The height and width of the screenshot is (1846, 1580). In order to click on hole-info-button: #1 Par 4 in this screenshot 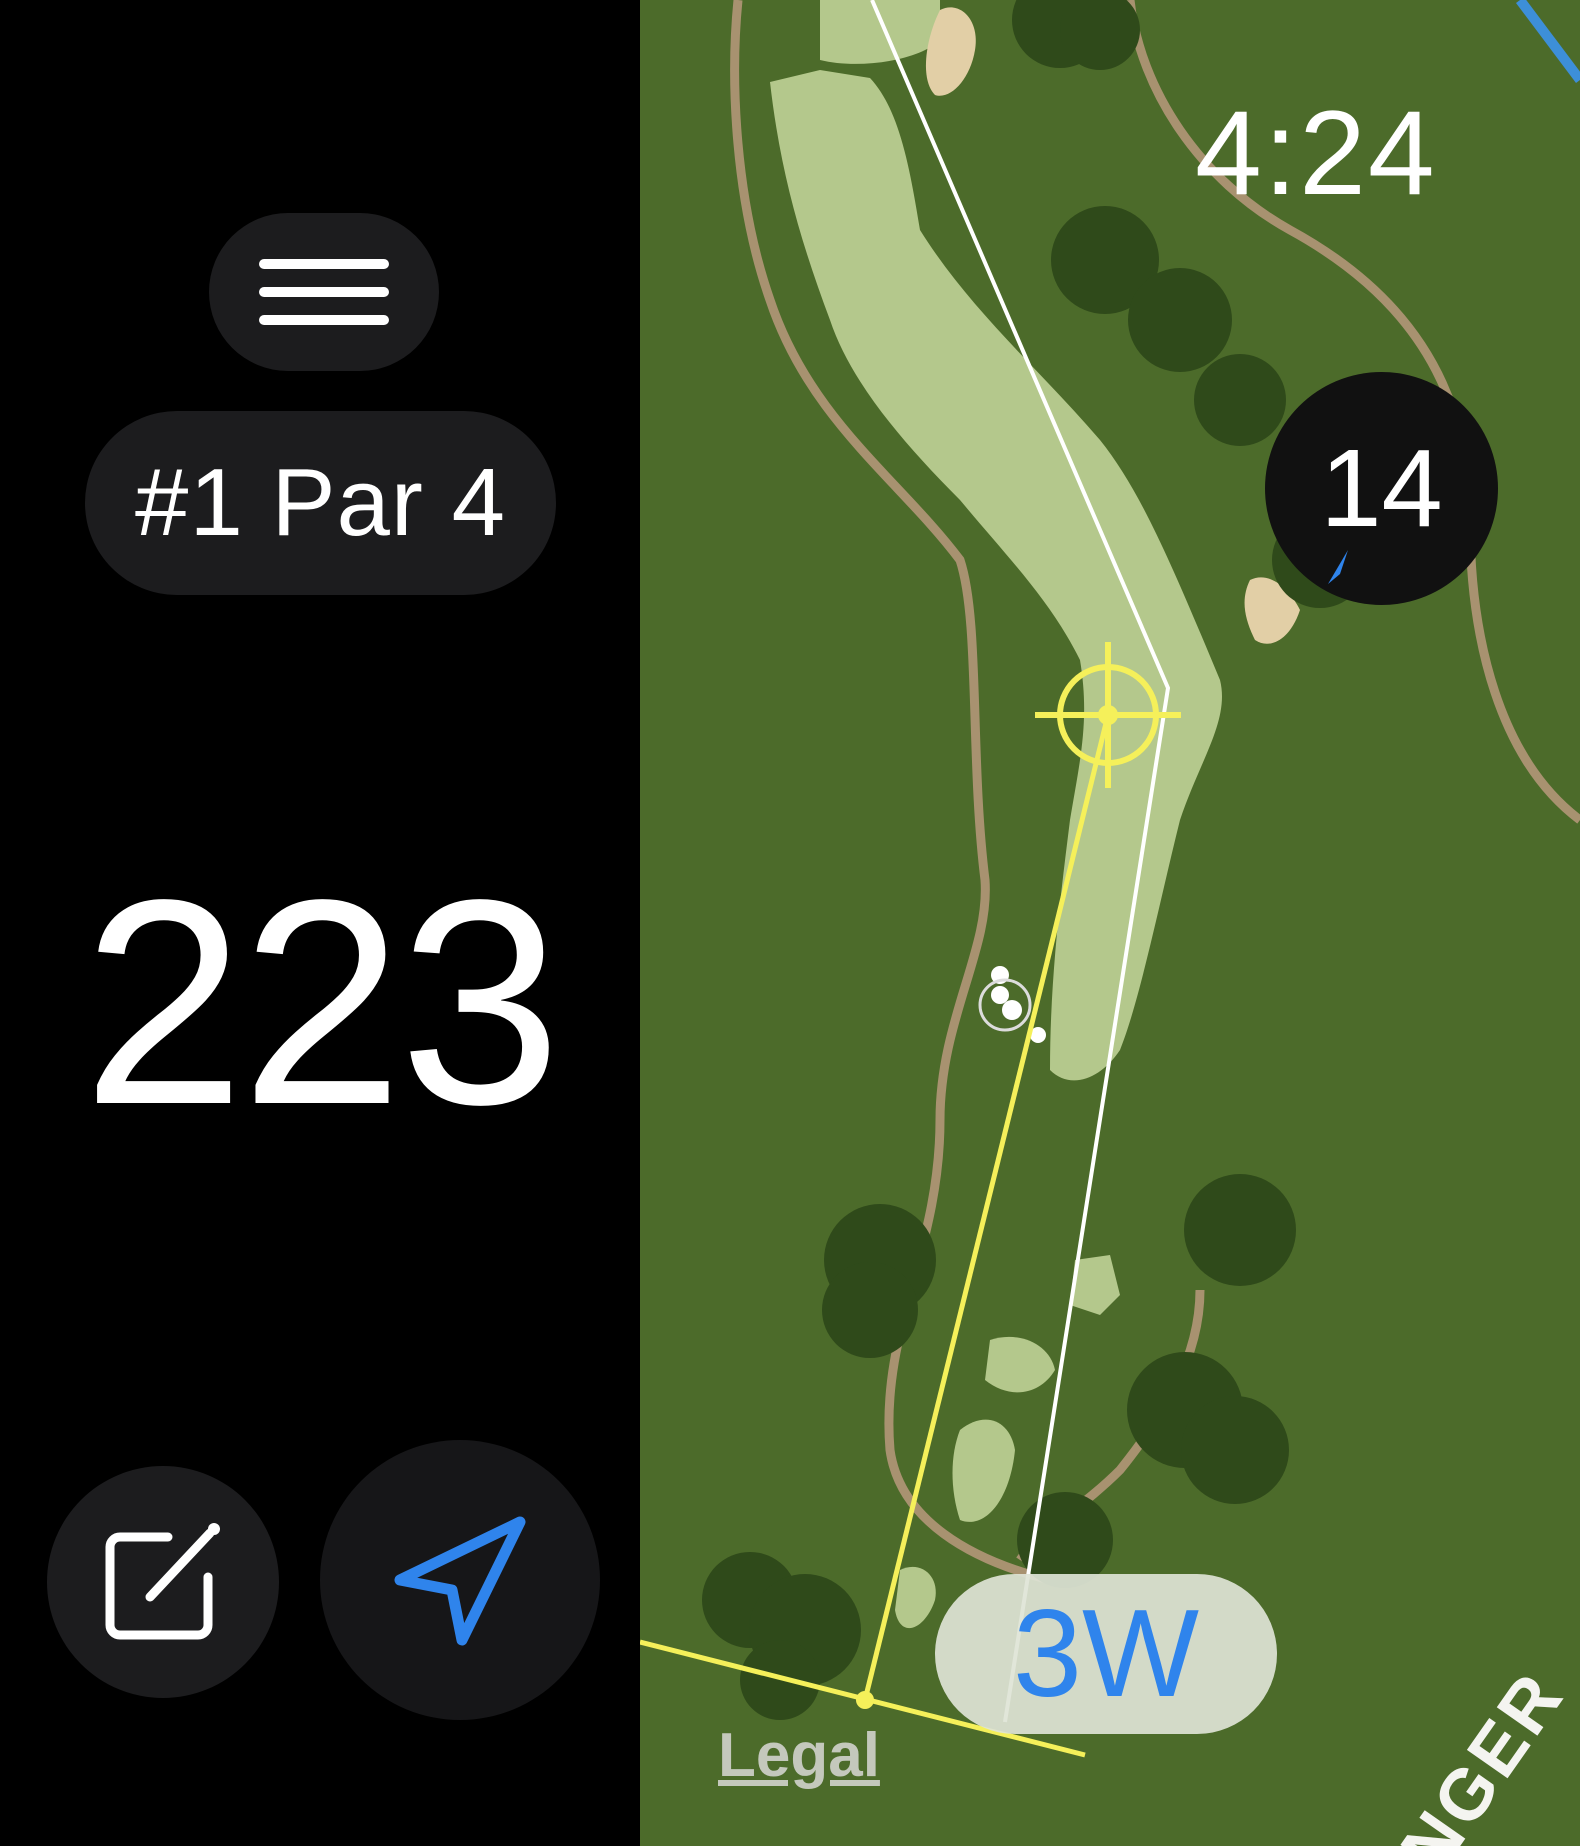, I will do `click(320, 503)`.